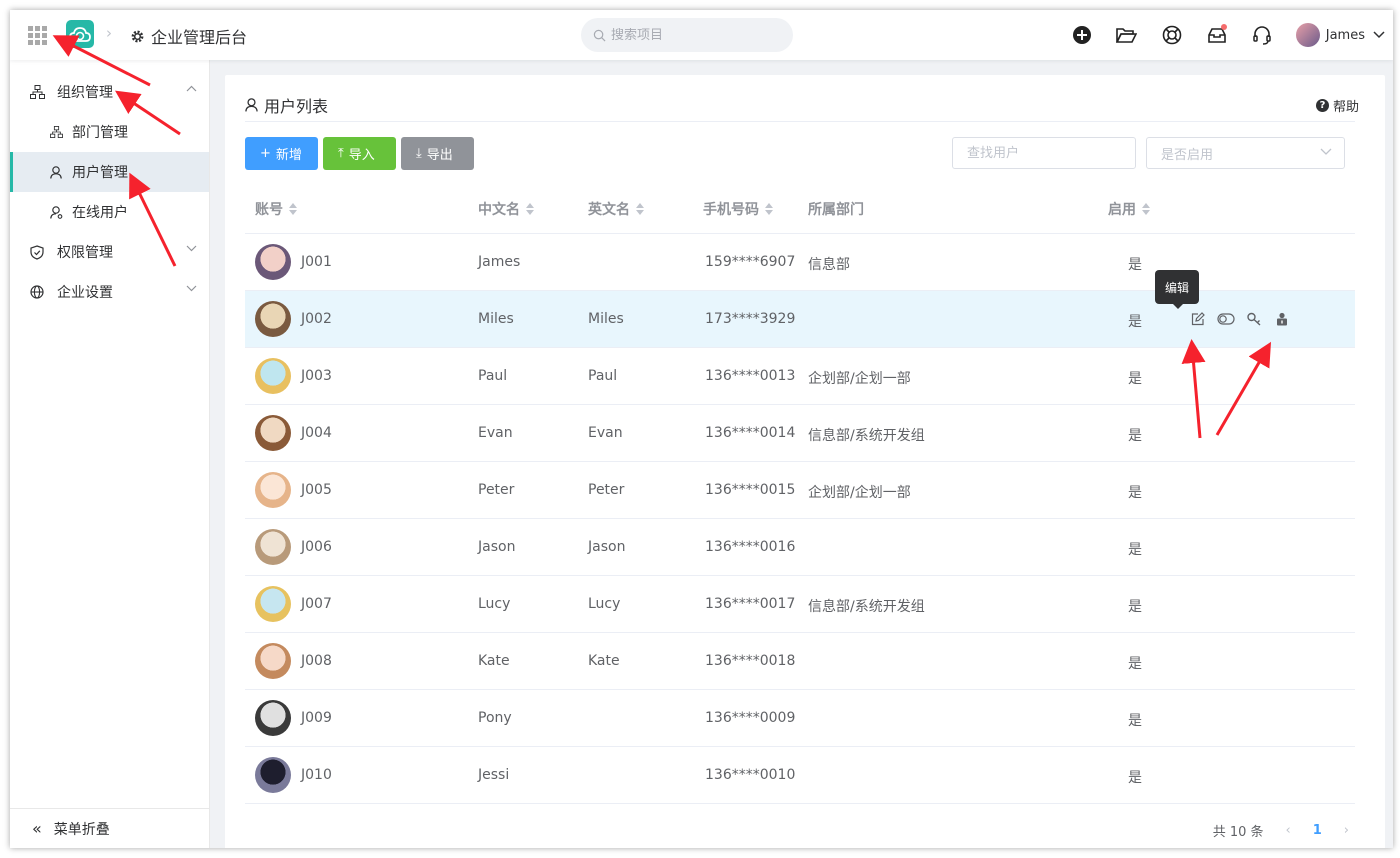 This screenshot has height=858, width=1400. What do you see at coordinates (1238, 832) in the screenshot?
I see `pager-total: 共 10 条` at bounding box center [1238, 832].